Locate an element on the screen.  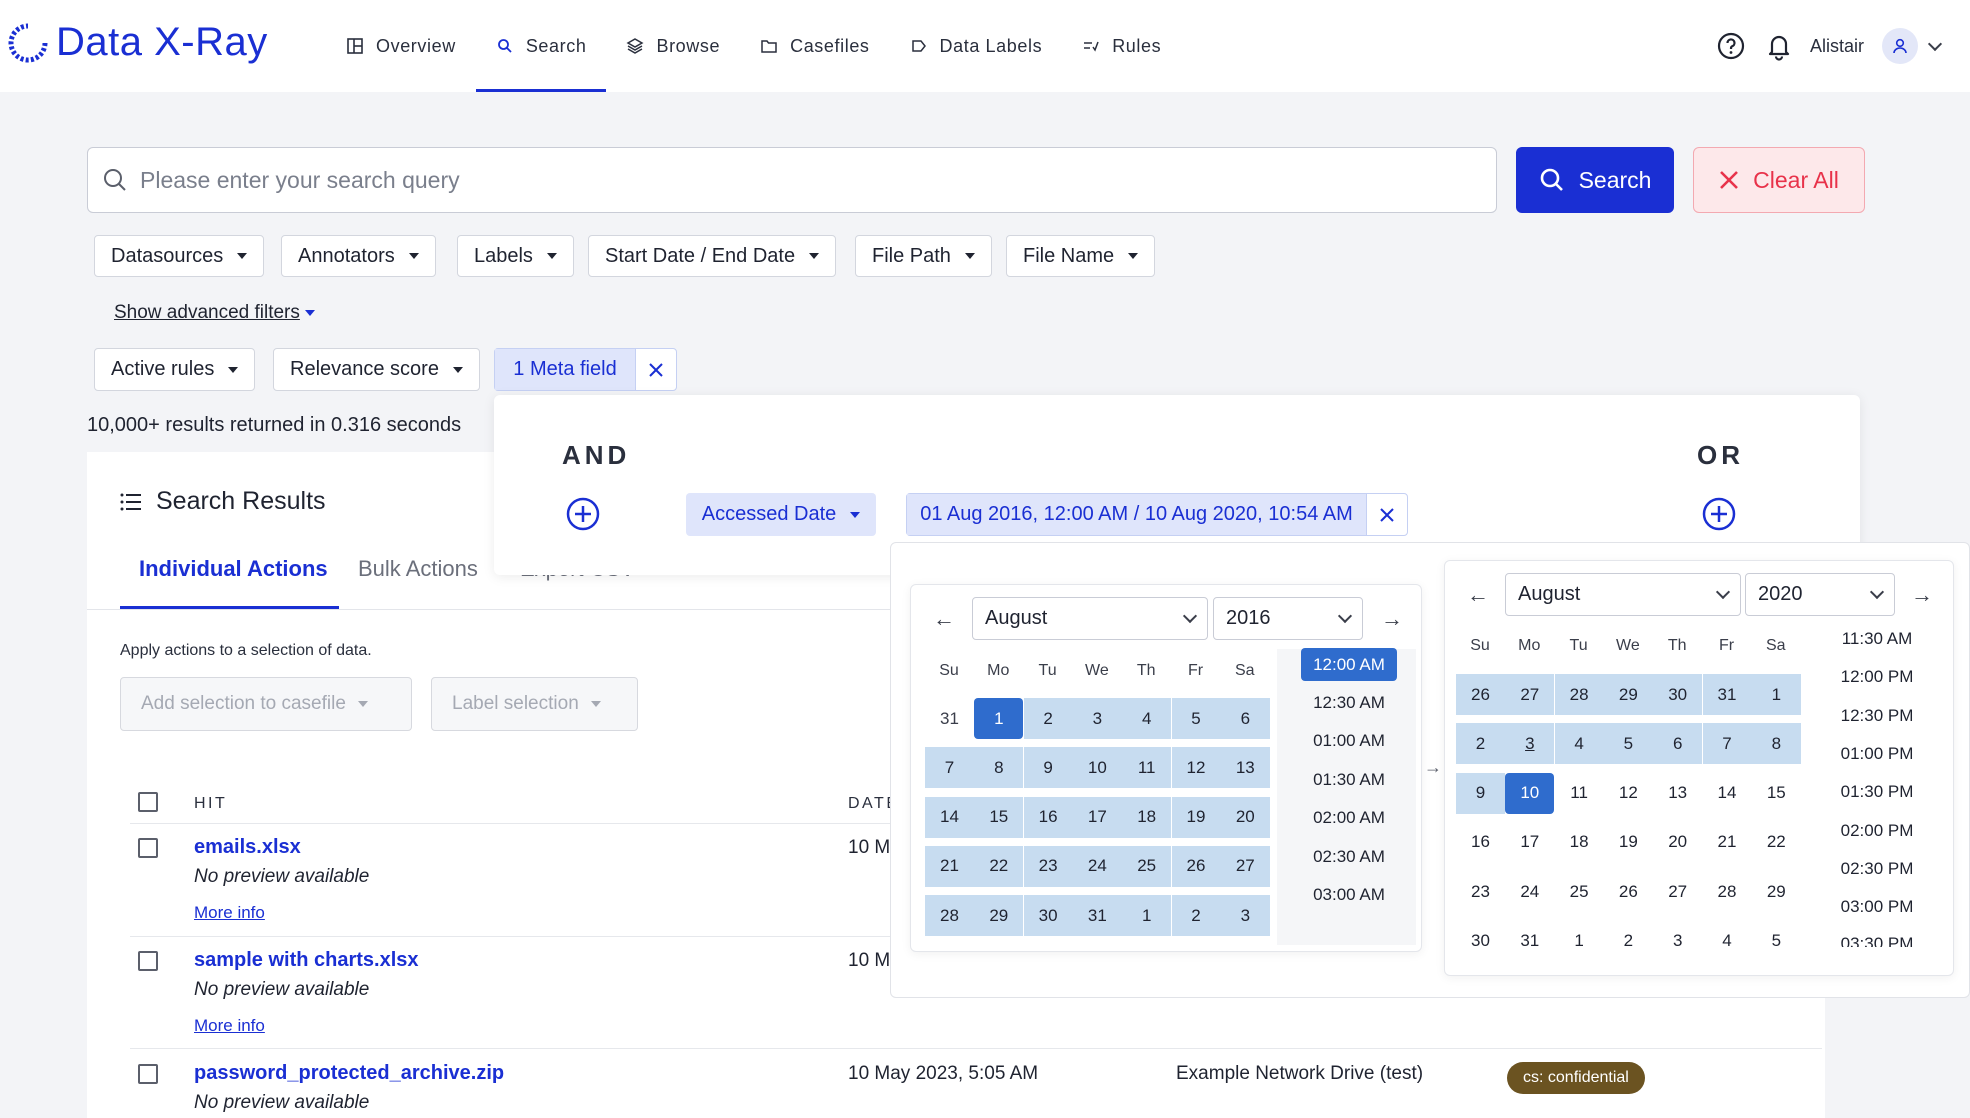
nav-rules: Rules is located at coordinates (1121, 46).